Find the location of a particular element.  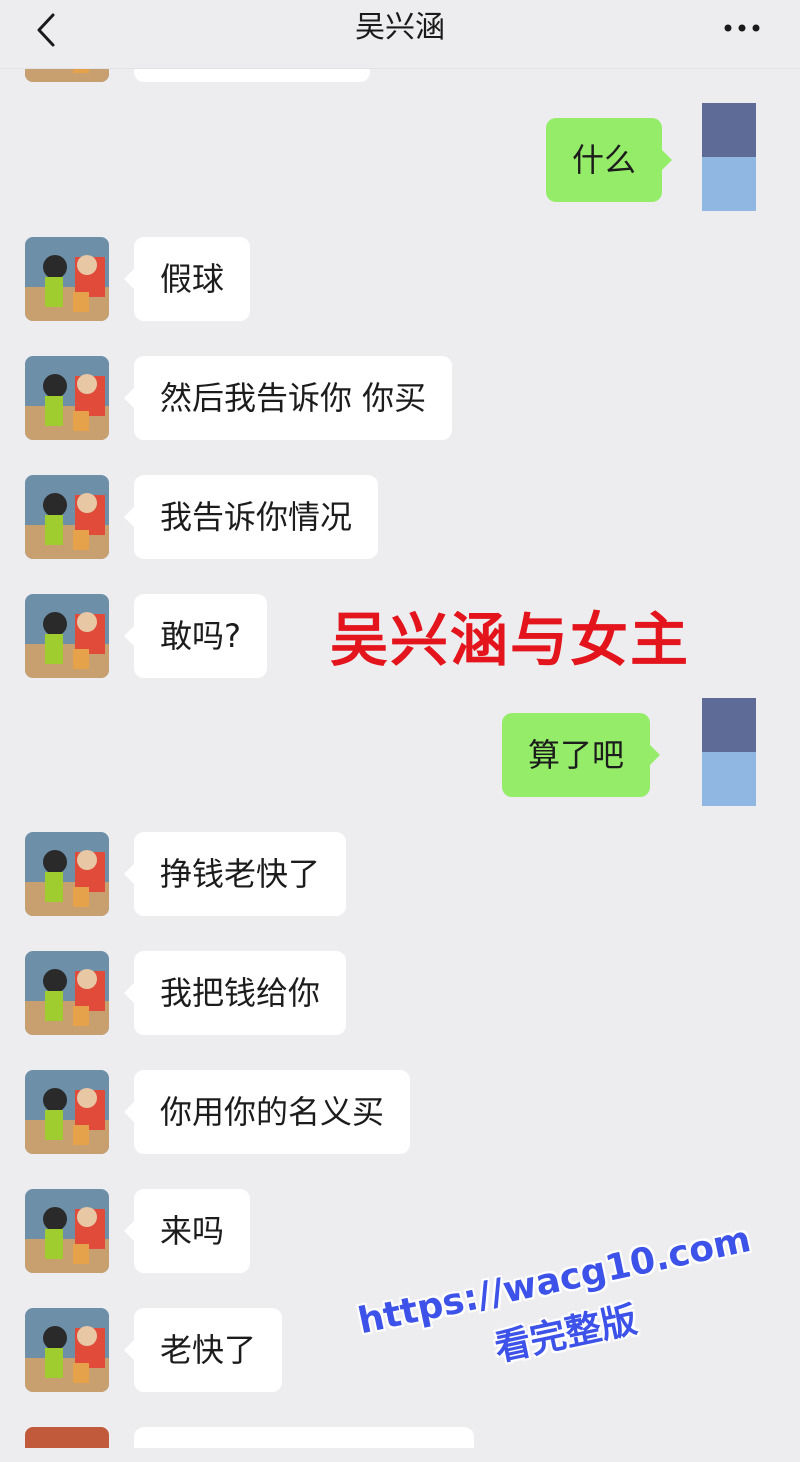

message-bubble-received: 来吗 is located at coordinates (187, 1231).